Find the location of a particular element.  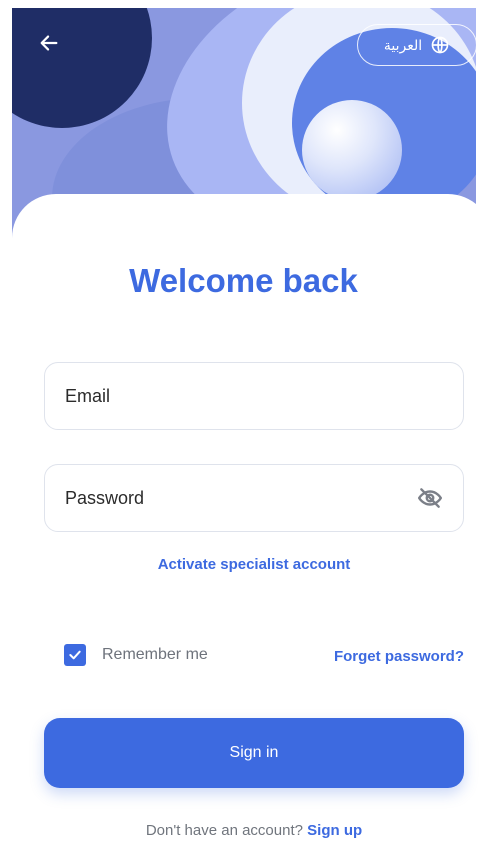

eye-off-icon is located at coordinates (430, 498).